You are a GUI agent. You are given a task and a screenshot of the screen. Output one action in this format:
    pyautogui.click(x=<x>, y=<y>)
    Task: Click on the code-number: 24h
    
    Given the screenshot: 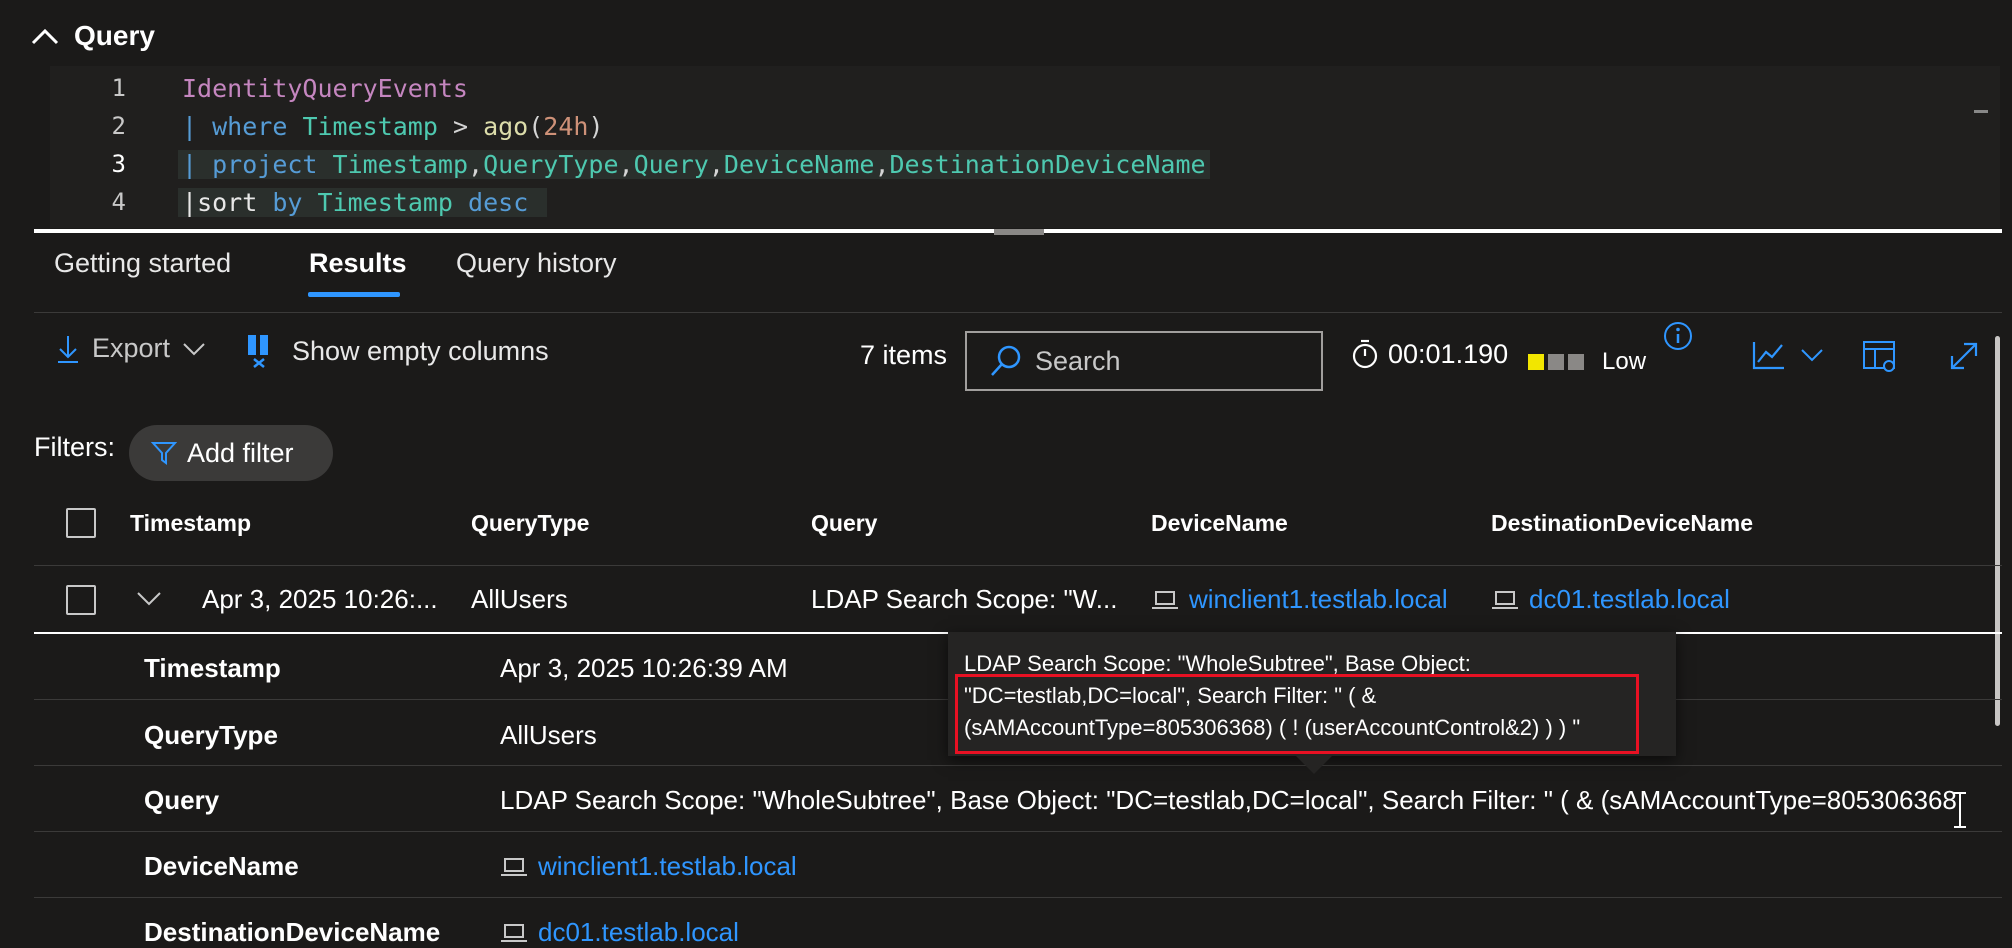 What is the action you would take?
    pyautogui.click(x=566, y=126)
    